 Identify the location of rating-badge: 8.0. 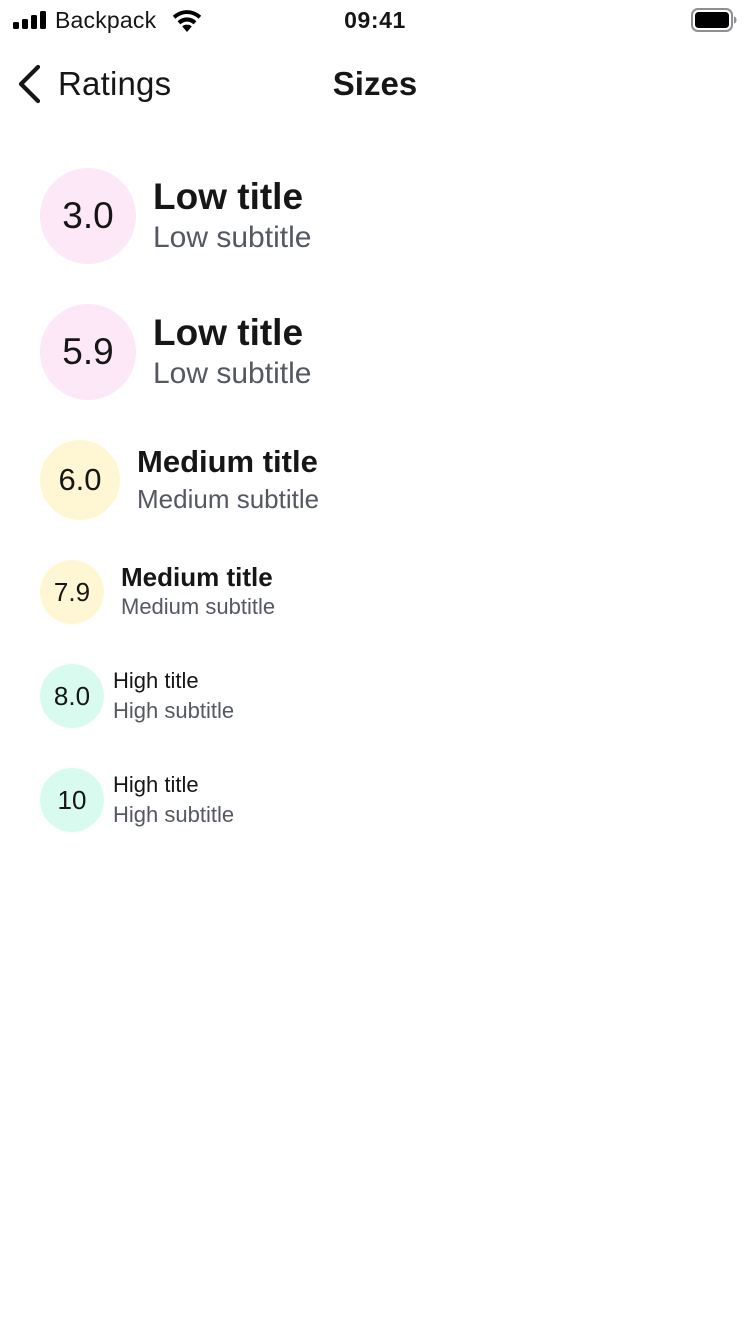
(72, 696).